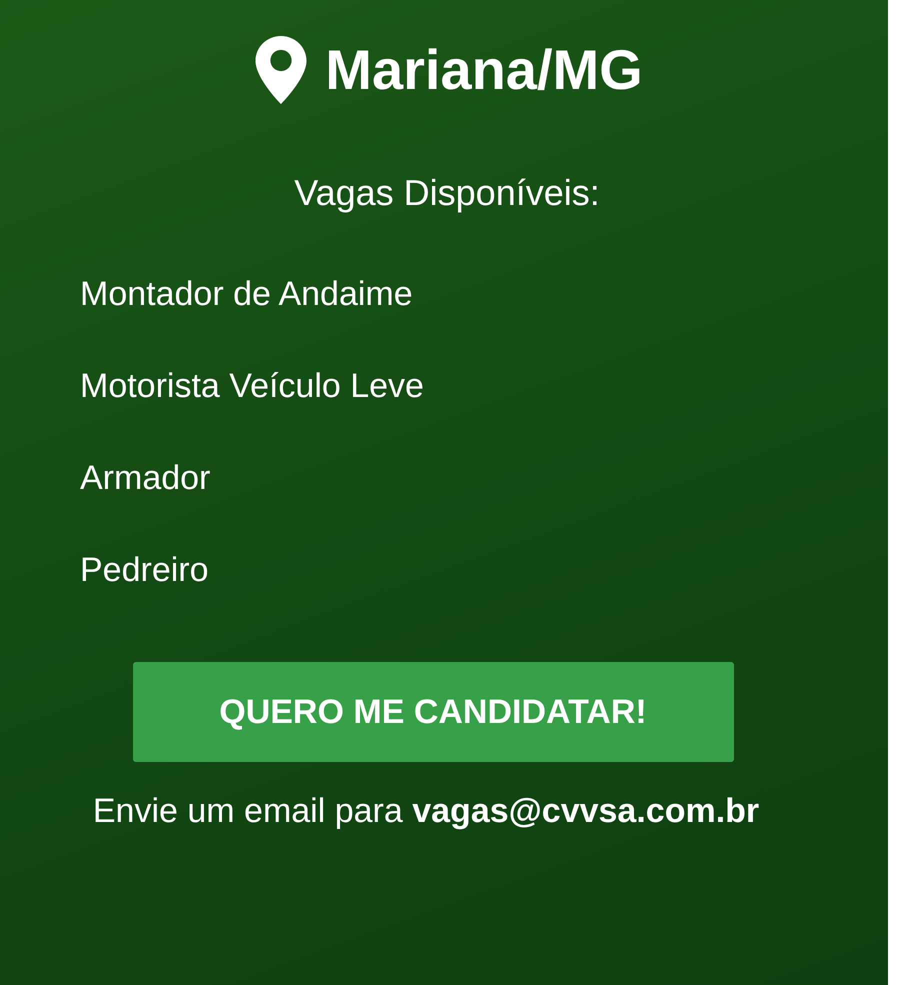  What do you see at coordinates (146, 478) in the screenshot?
I see `job-title: Armador` at bounding box center [146, 478].